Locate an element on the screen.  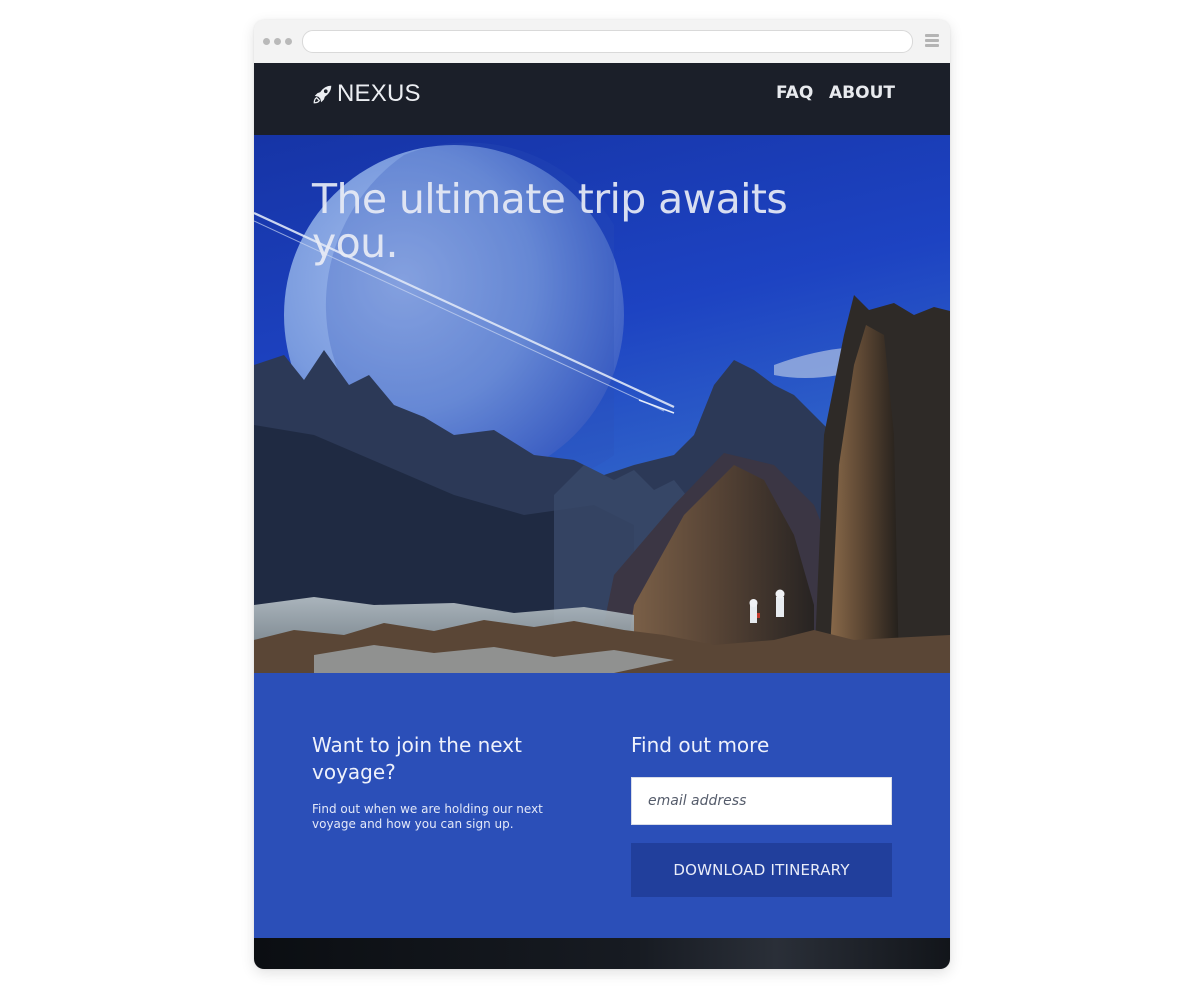
brand-logo: NEXUS is located at coordinates (366, 94).